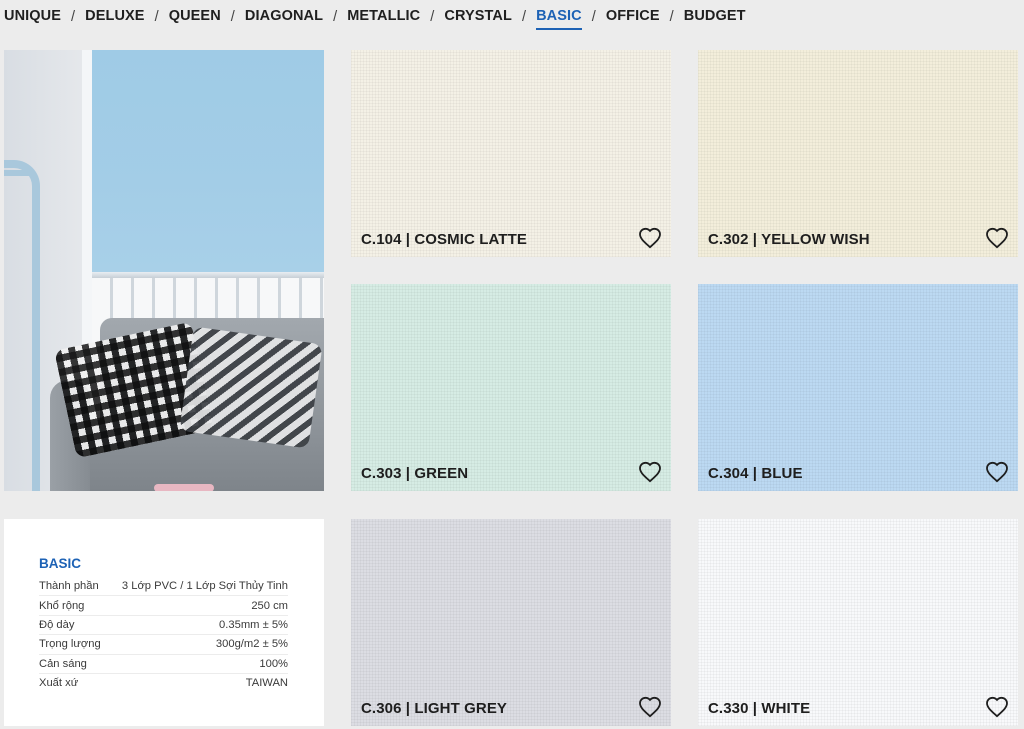  I want to click on spec-row: Độ dày 0.35mm ± 5%, so click(163, 626).